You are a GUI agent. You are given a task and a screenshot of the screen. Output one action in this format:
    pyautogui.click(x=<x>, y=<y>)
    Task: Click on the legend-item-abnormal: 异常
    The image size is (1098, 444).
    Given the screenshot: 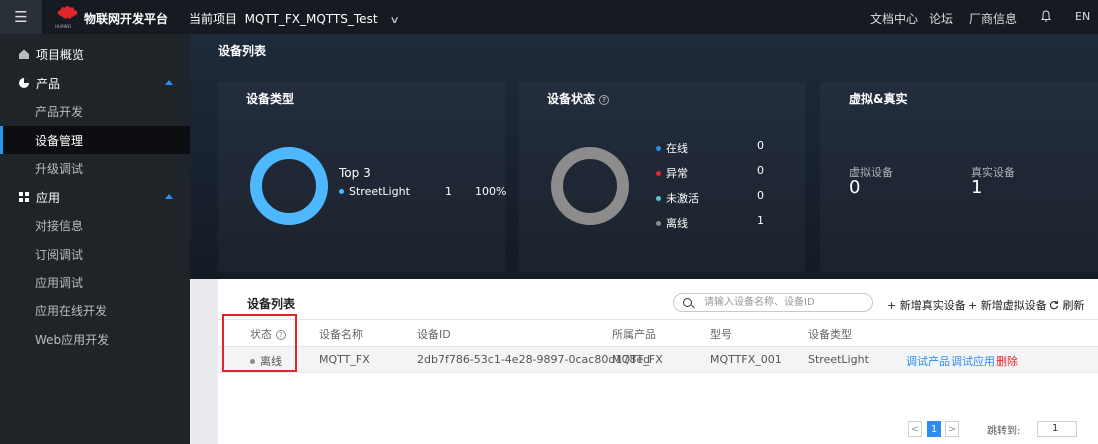 What is the action you would take?
    pyautogui.click(x=672, y=173)
    